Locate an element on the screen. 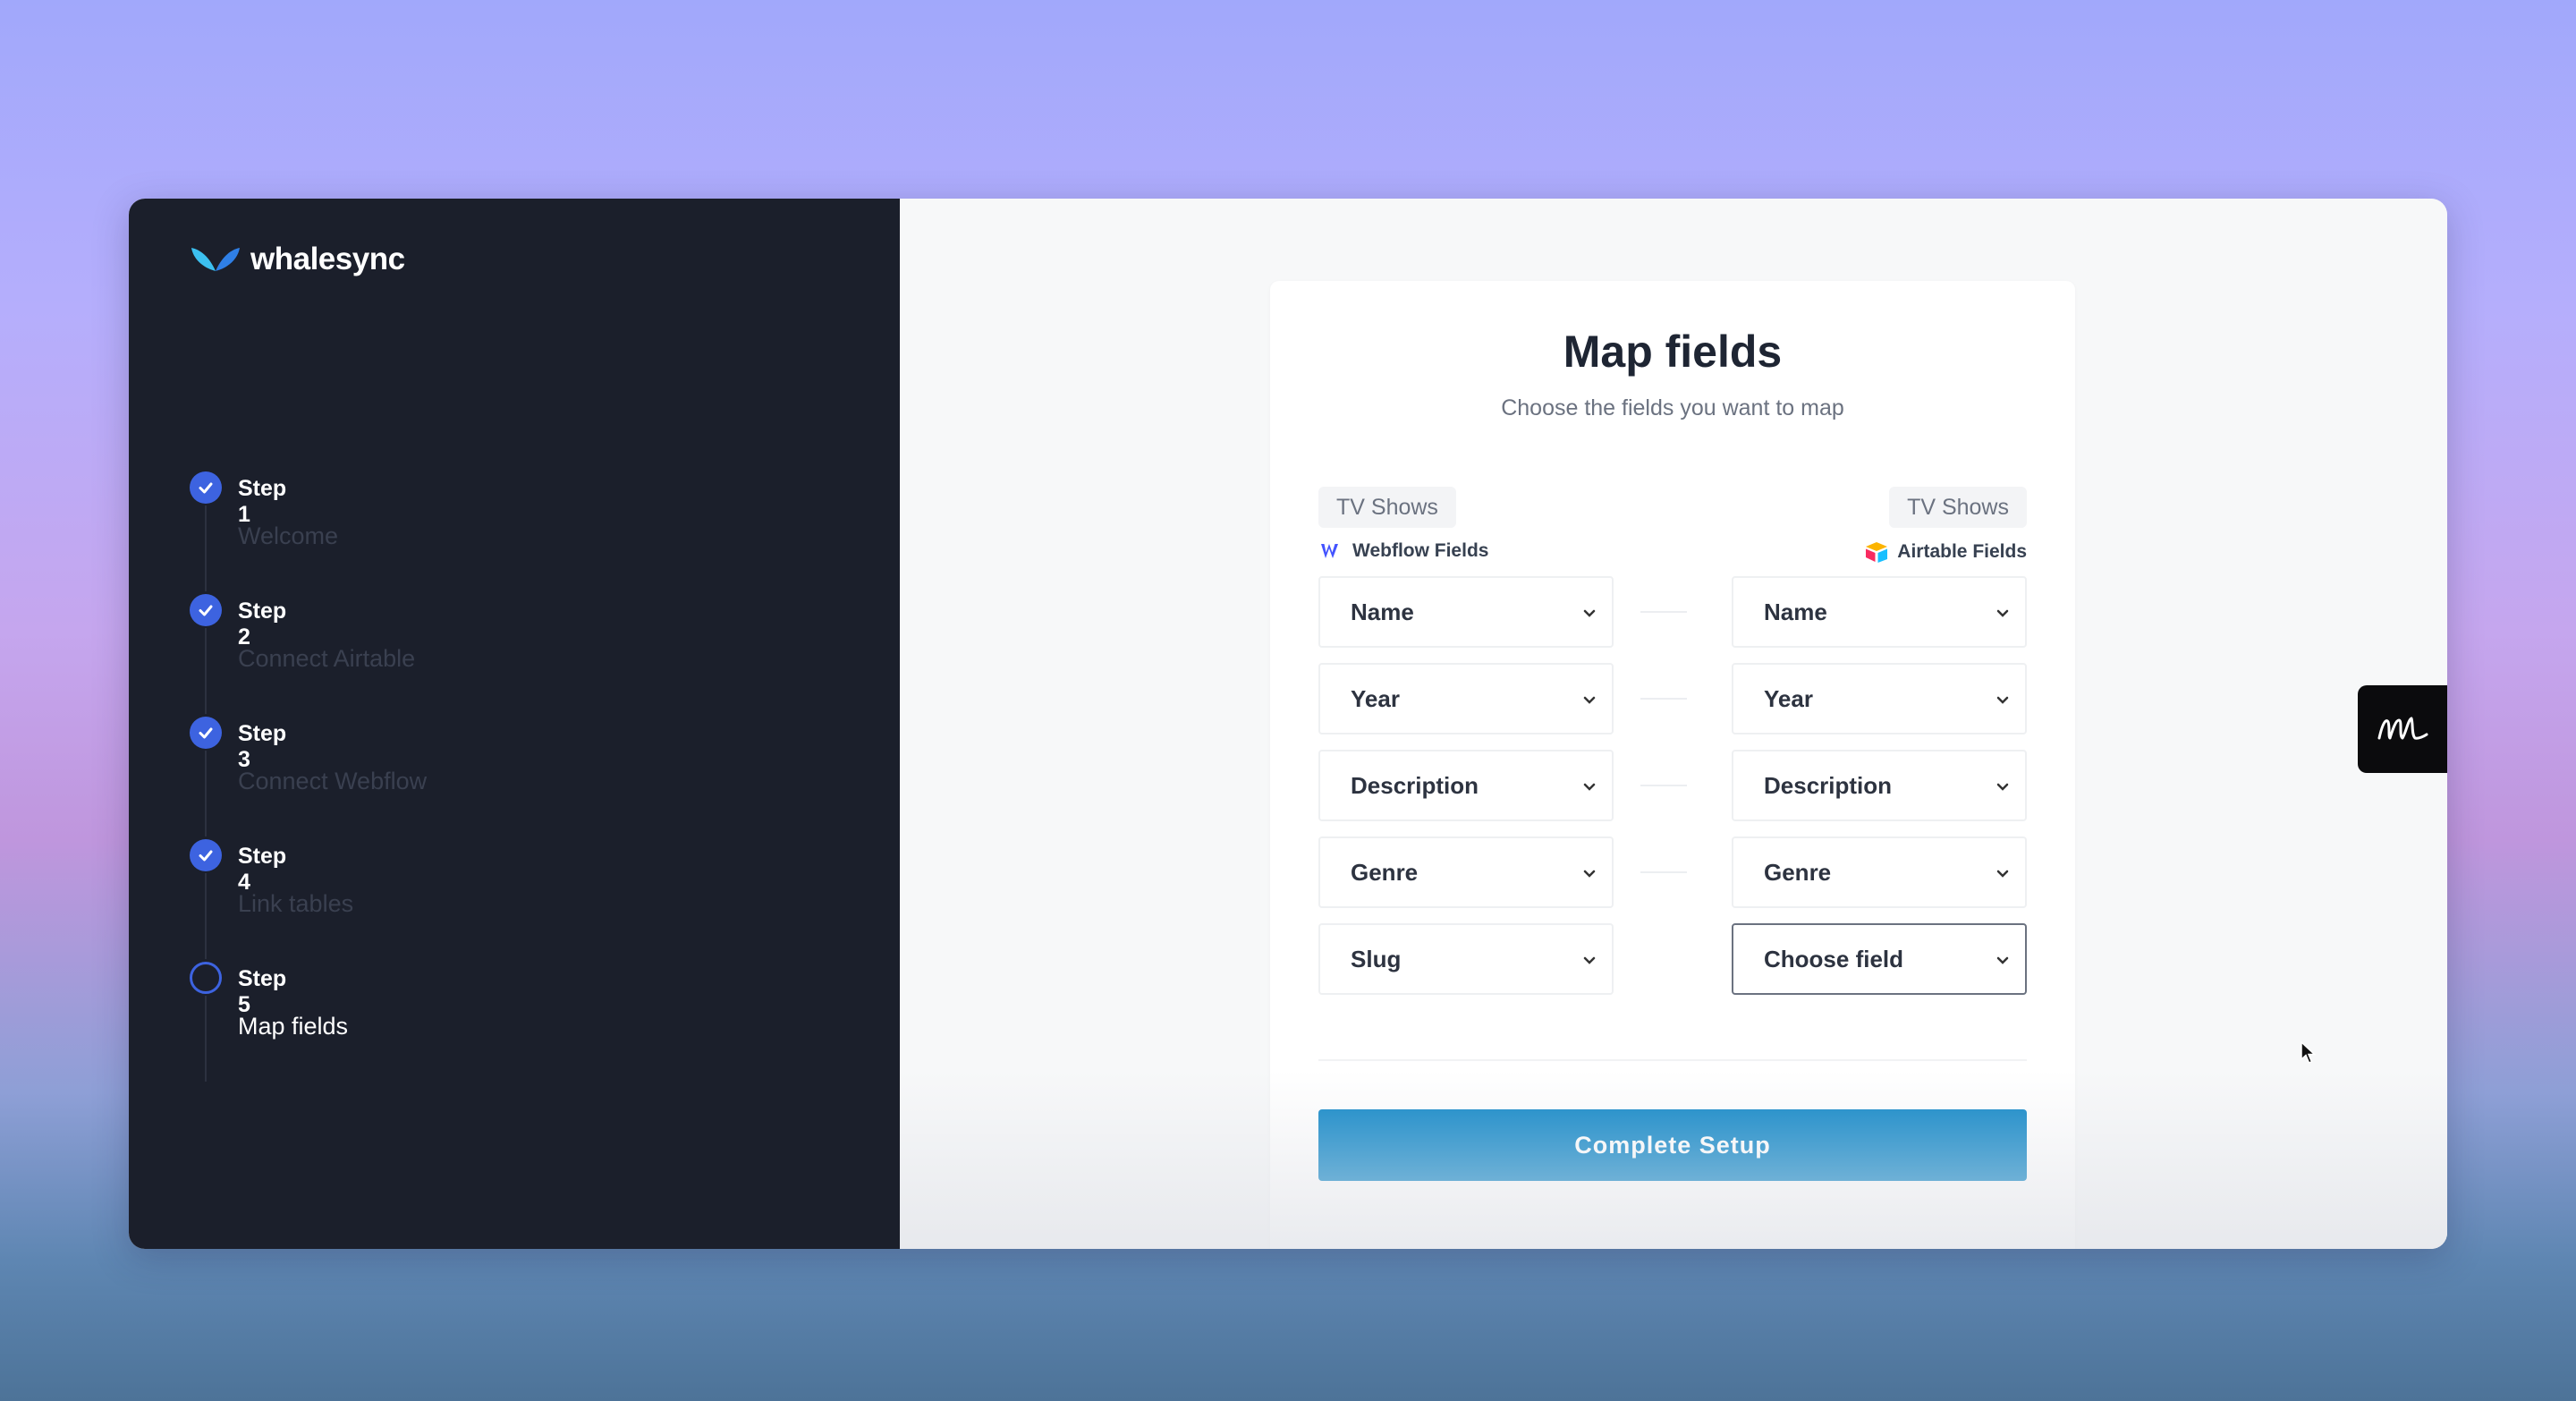 The height and width of the screenshot is (1401, 2576). airtable-field-select: Choose field is located at coordinates (1879, 959).